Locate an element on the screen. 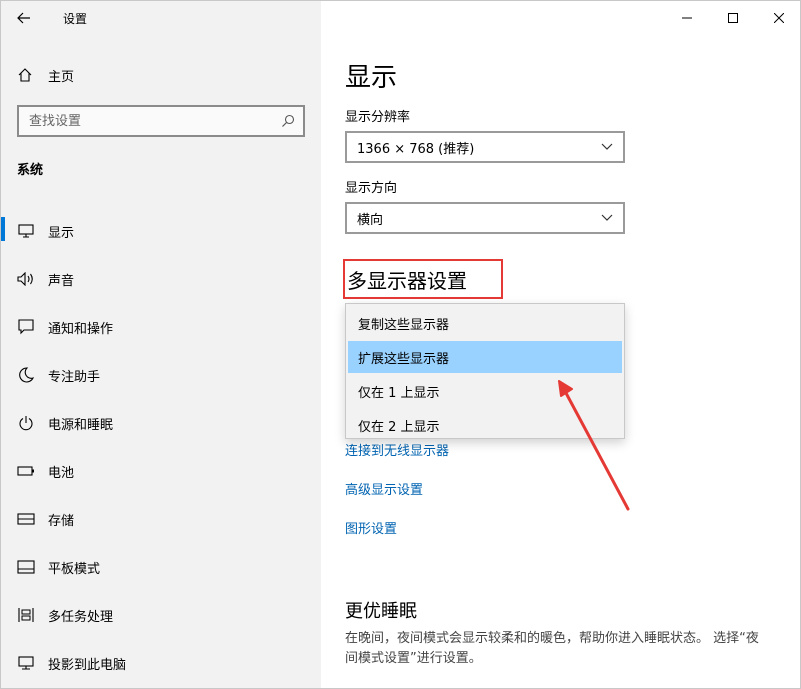 The image size is (801, 689). back-arrow-icon is located at coordinates (23, 18).